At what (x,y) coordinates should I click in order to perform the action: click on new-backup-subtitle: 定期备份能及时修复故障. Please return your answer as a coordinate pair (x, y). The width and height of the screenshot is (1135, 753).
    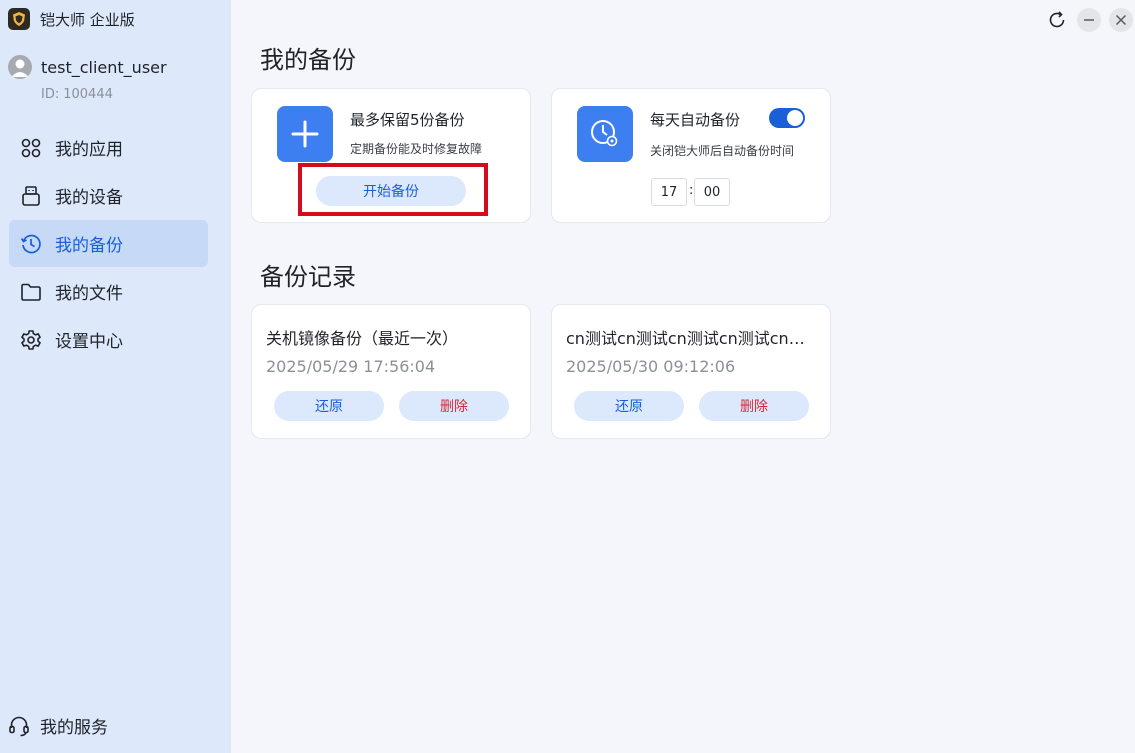
    Looking at the image, I should click on (416, 149).